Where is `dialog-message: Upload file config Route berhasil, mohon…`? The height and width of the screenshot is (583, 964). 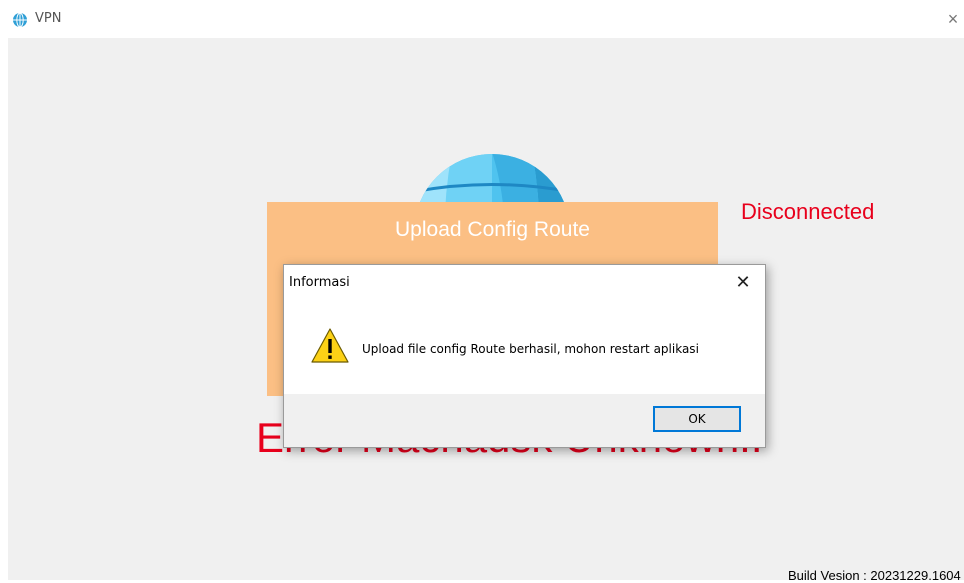
dialog-message: Upload file config Route berhasil, mohon… is located at coordinates (530, 349).